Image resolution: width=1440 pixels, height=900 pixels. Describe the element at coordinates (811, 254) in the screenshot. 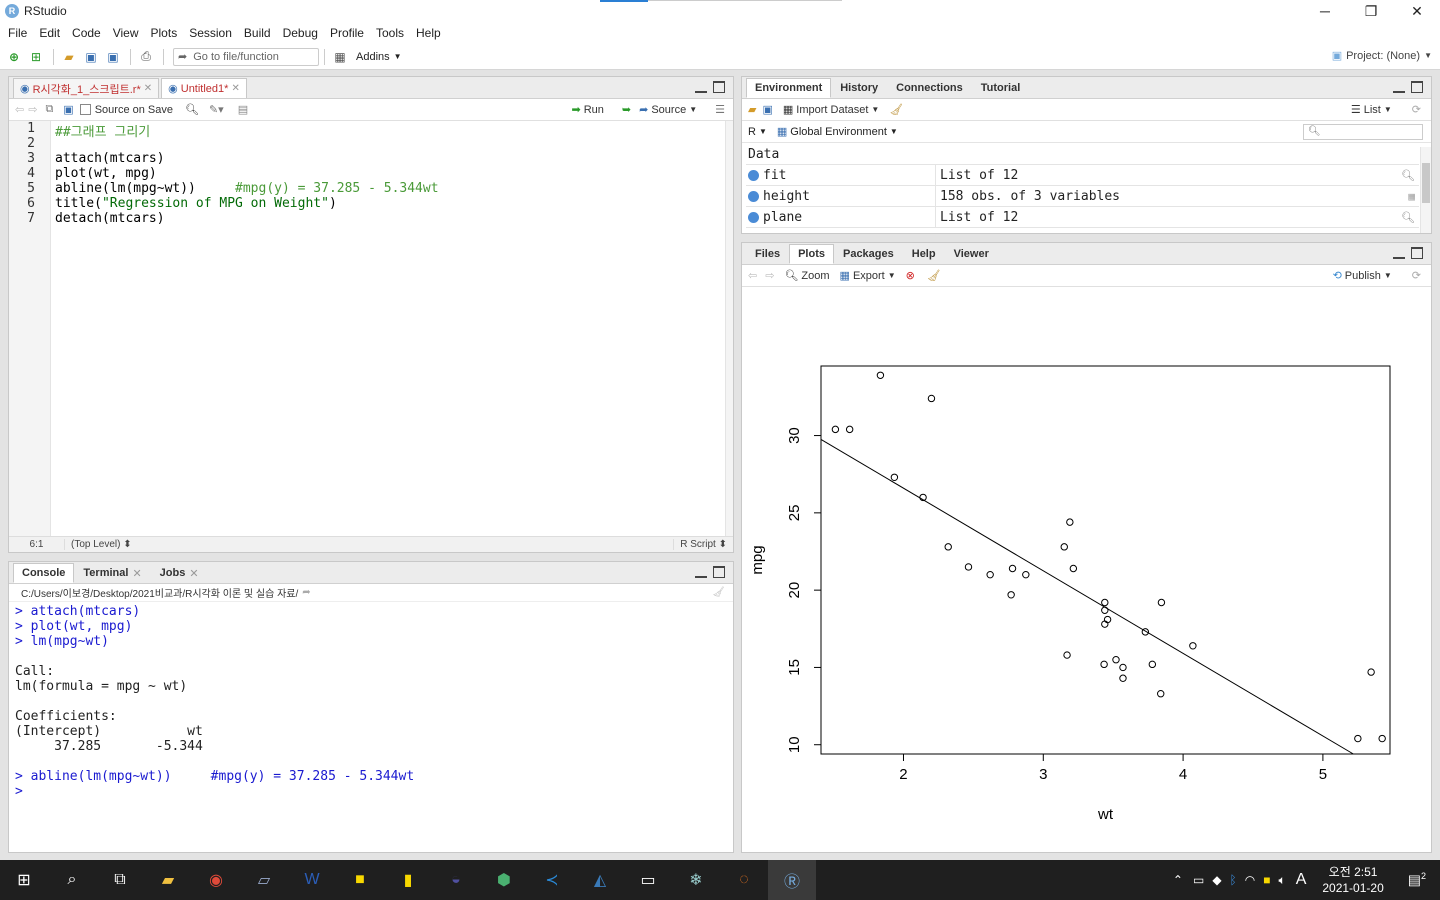

I see `tab-plots: Plots` at that location.